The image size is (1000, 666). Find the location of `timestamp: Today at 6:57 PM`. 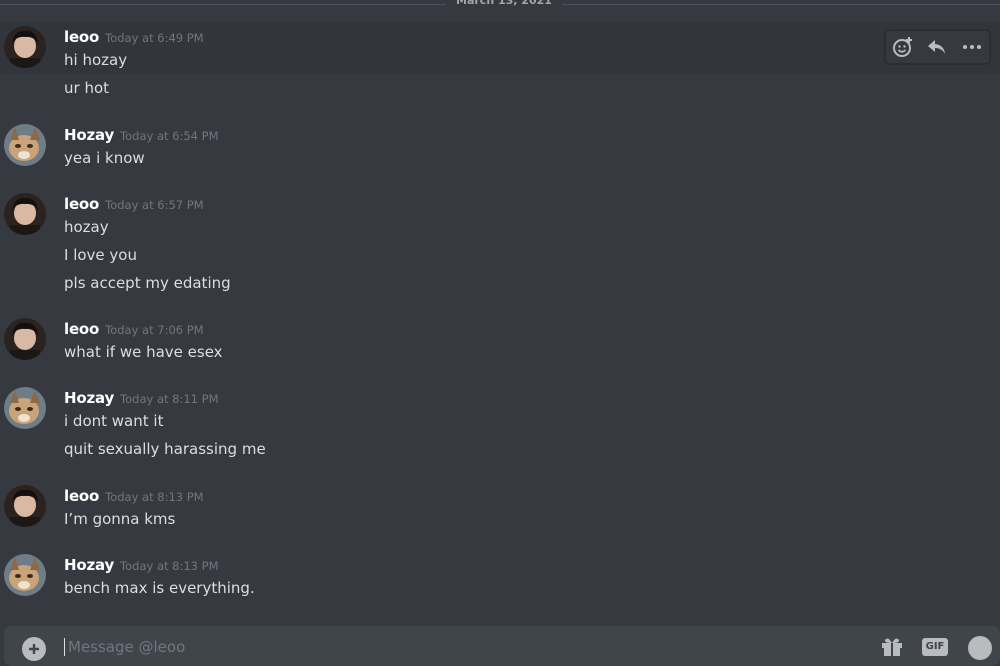

timestamp: Today at 6:57 PM is located at coordinates (154, 205).